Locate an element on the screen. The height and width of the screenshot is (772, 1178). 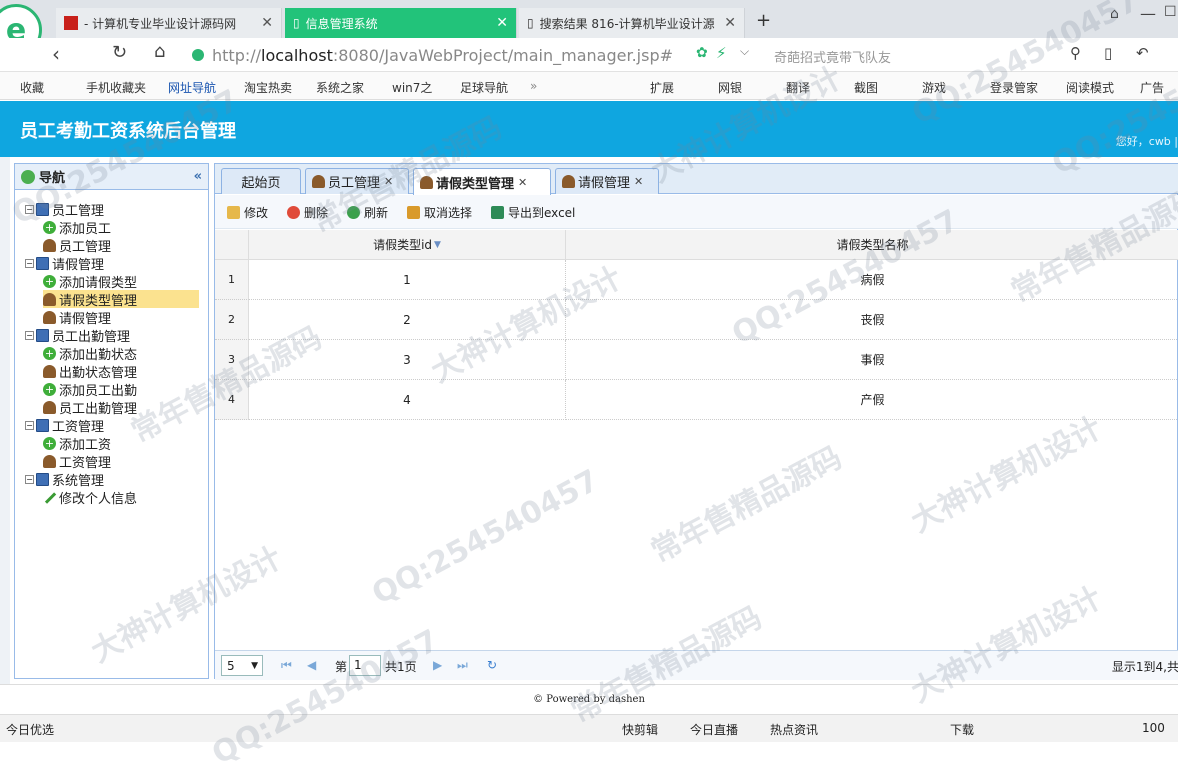
tool-item: 广告 is located at coordinates (1152, 87).